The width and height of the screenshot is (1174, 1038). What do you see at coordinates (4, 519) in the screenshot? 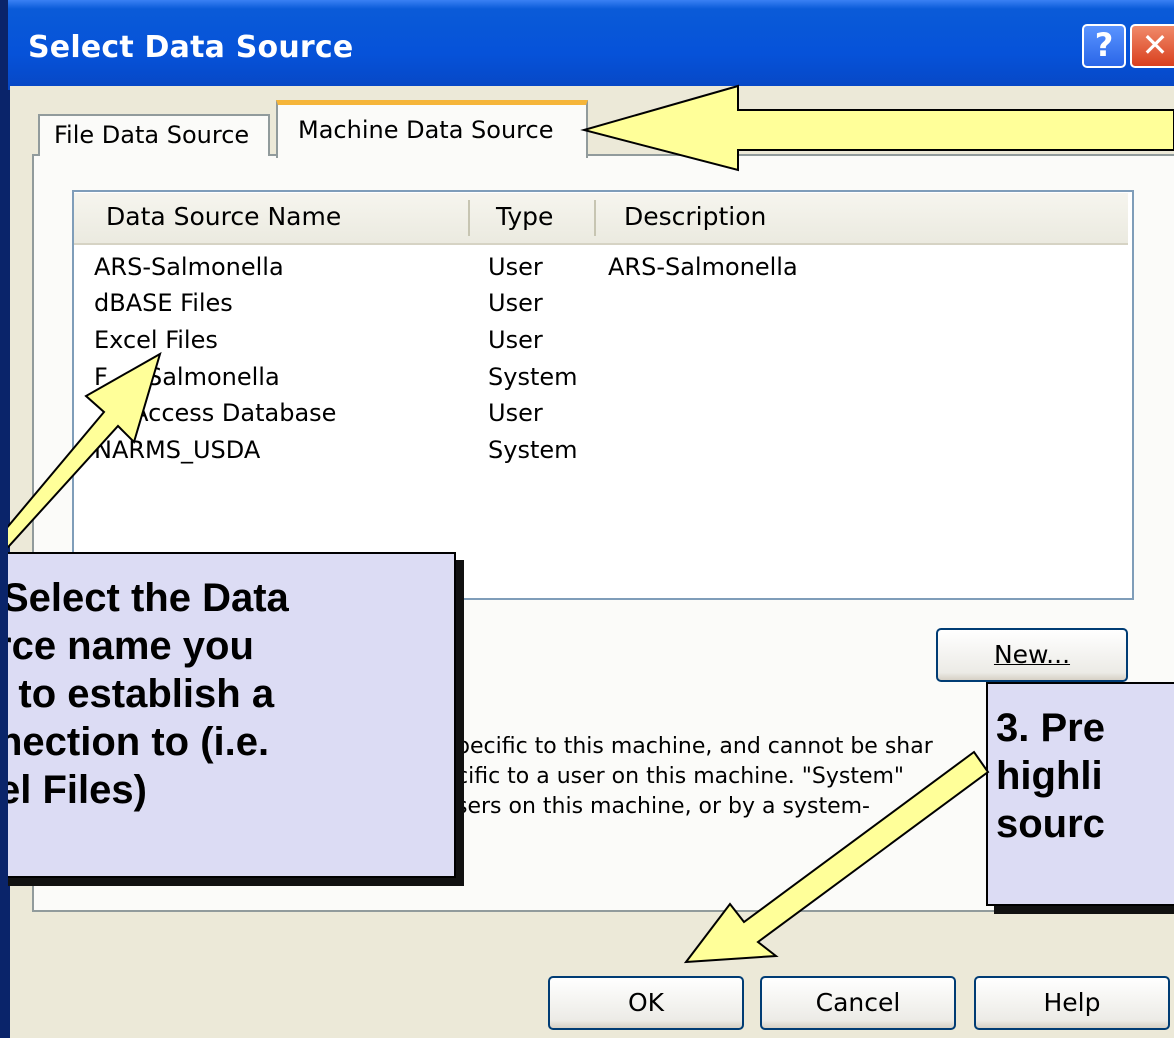
I see `window-left-border` at bounding box center [4, 519].